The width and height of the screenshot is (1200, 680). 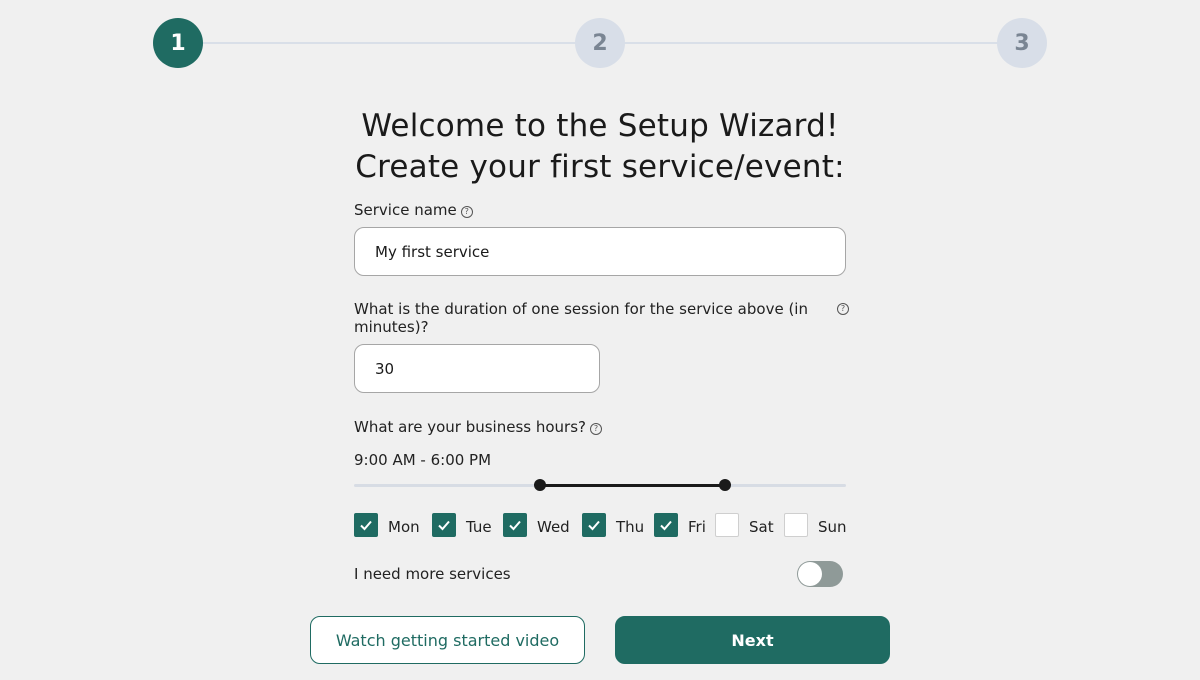 I want to click on day-label: Wed, so click(x=553, y=527).